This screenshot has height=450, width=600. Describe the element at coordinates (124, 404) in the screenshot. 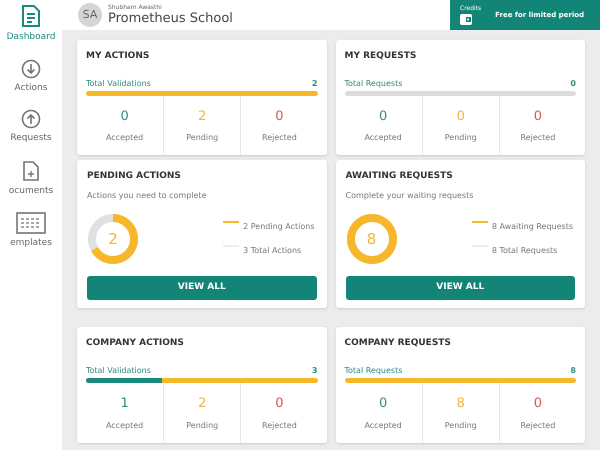

I see `stat-value: 1` at that location.